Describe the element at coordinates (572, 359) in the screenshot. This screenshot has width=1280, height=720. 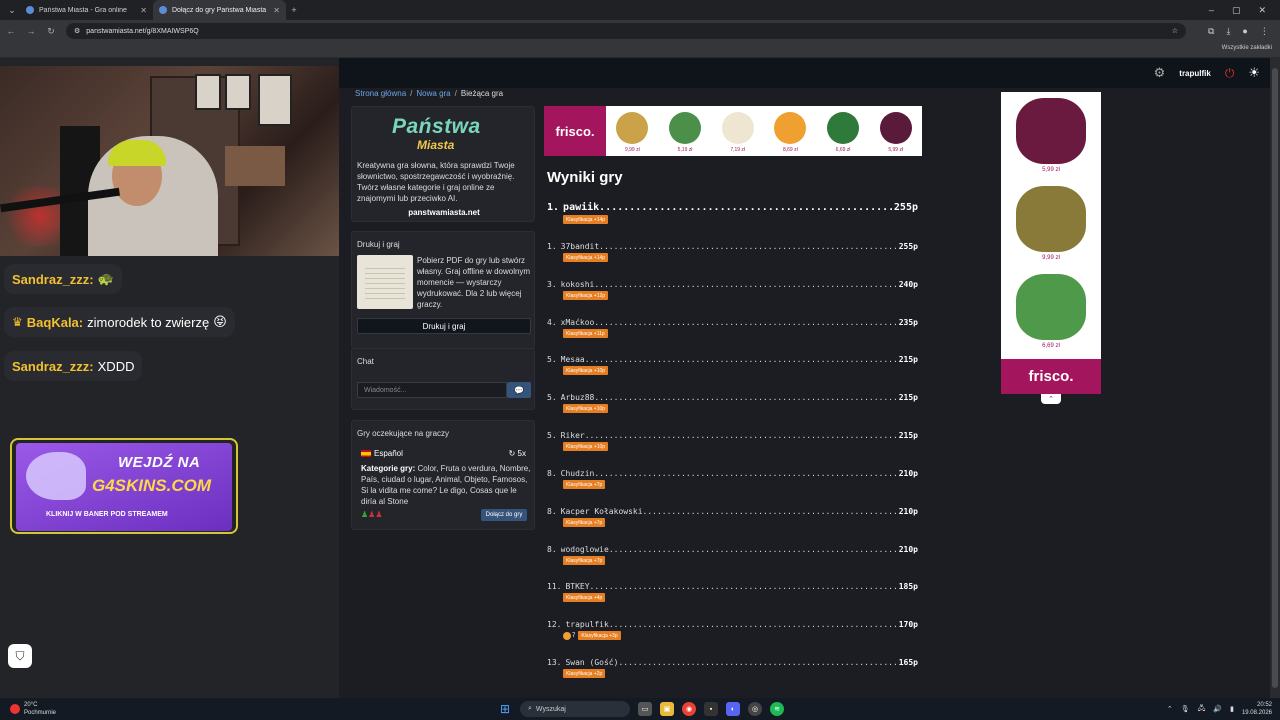
I see `result-name-text: Mesaa` at that location.